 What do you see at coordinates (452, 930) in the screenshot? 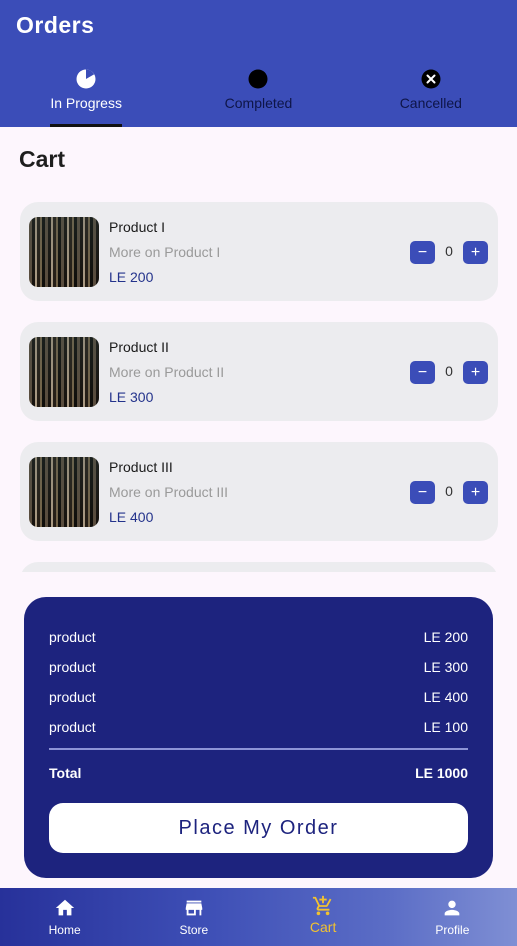
I see `nav-label: Profile` at bounding box center [452, 930].